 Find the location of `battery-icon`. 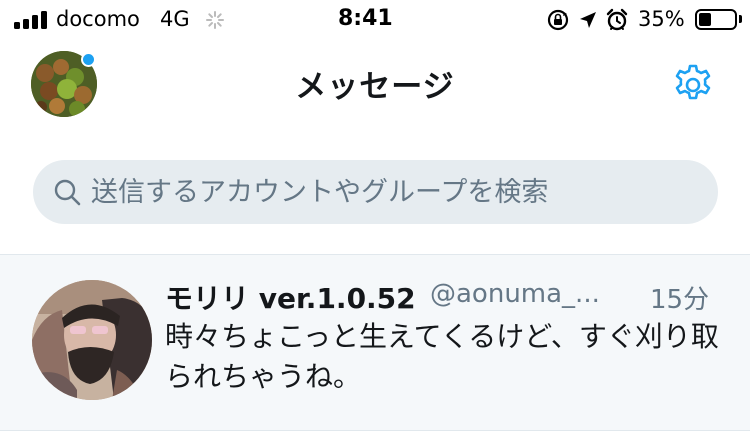

battery-icon is located at coordinates (716, 19).